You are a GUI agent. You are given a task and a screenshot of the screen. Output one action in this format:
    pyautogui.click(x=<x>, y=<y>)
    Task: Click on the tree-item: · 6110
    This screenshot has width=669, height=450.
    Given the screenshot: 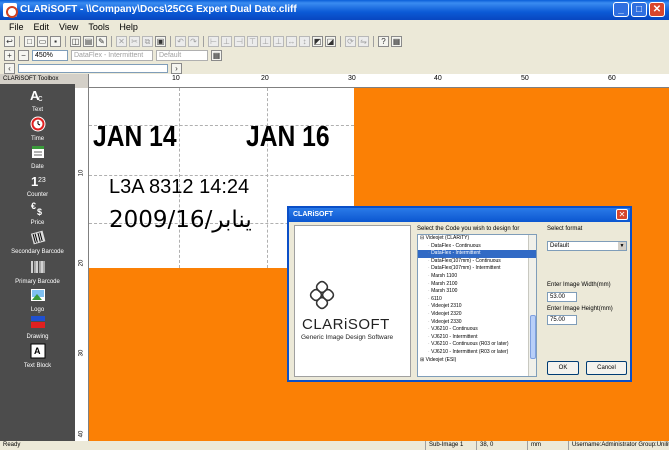 What is the action you would take?
    pyautogui.click(x=477, y=300)
    